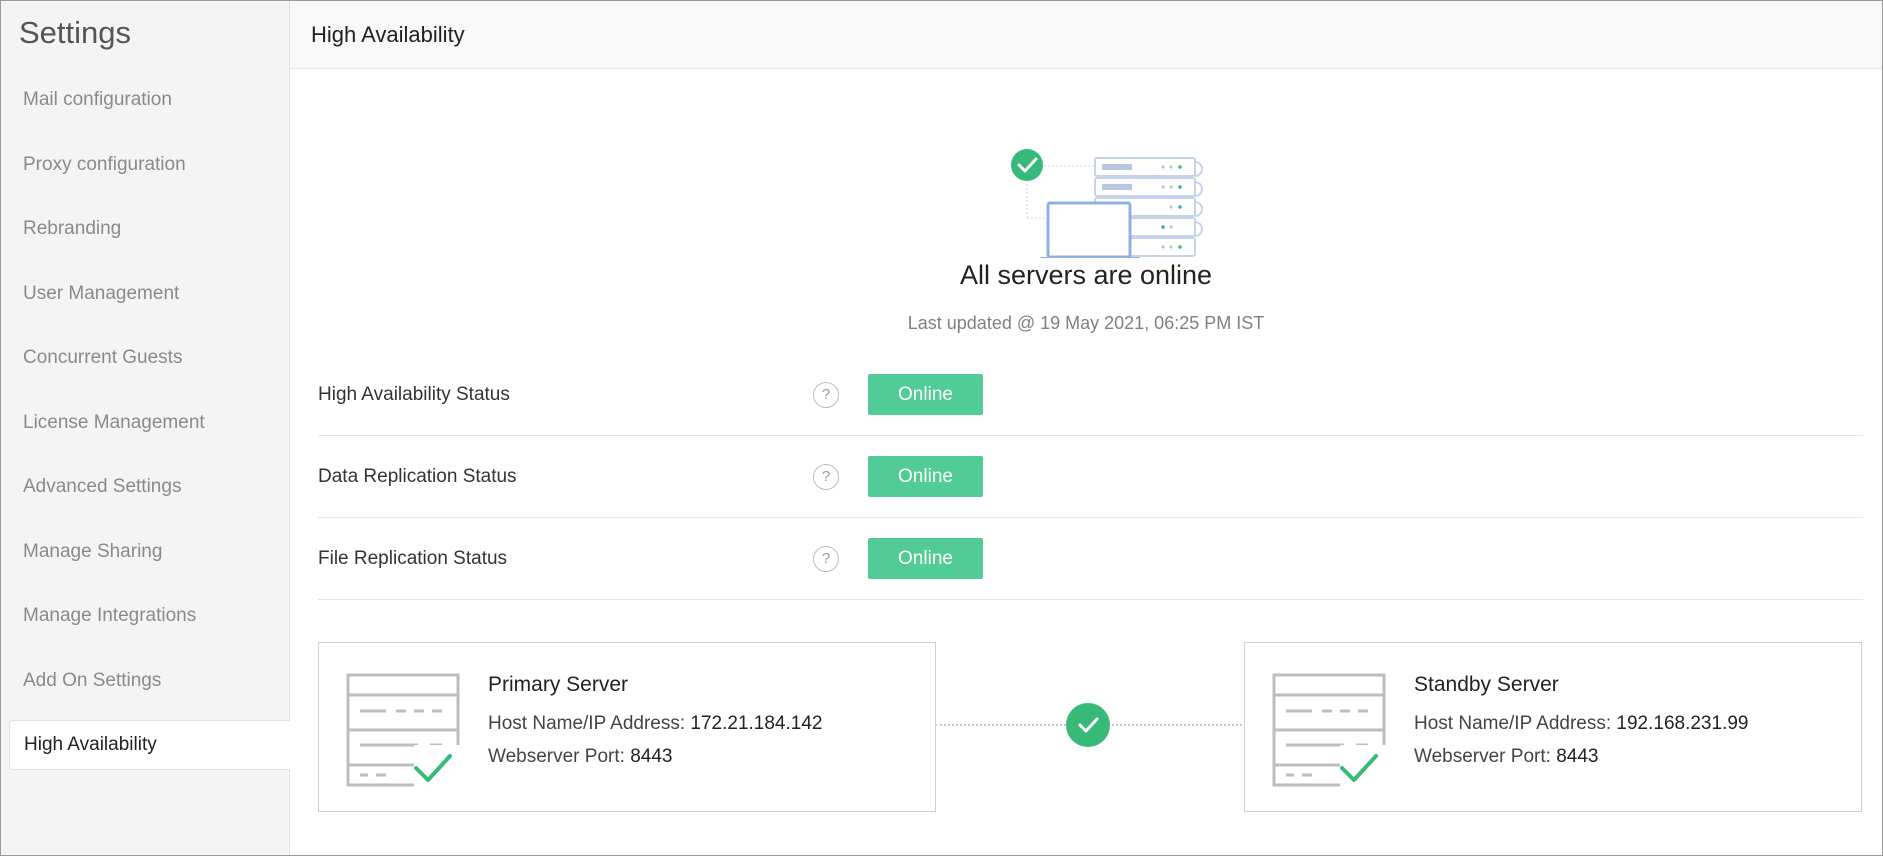  What do you see at coordinates (417, 476) in the screenshot?
I see `status-label: Data Replication Status` at bounding box center [417, 476].